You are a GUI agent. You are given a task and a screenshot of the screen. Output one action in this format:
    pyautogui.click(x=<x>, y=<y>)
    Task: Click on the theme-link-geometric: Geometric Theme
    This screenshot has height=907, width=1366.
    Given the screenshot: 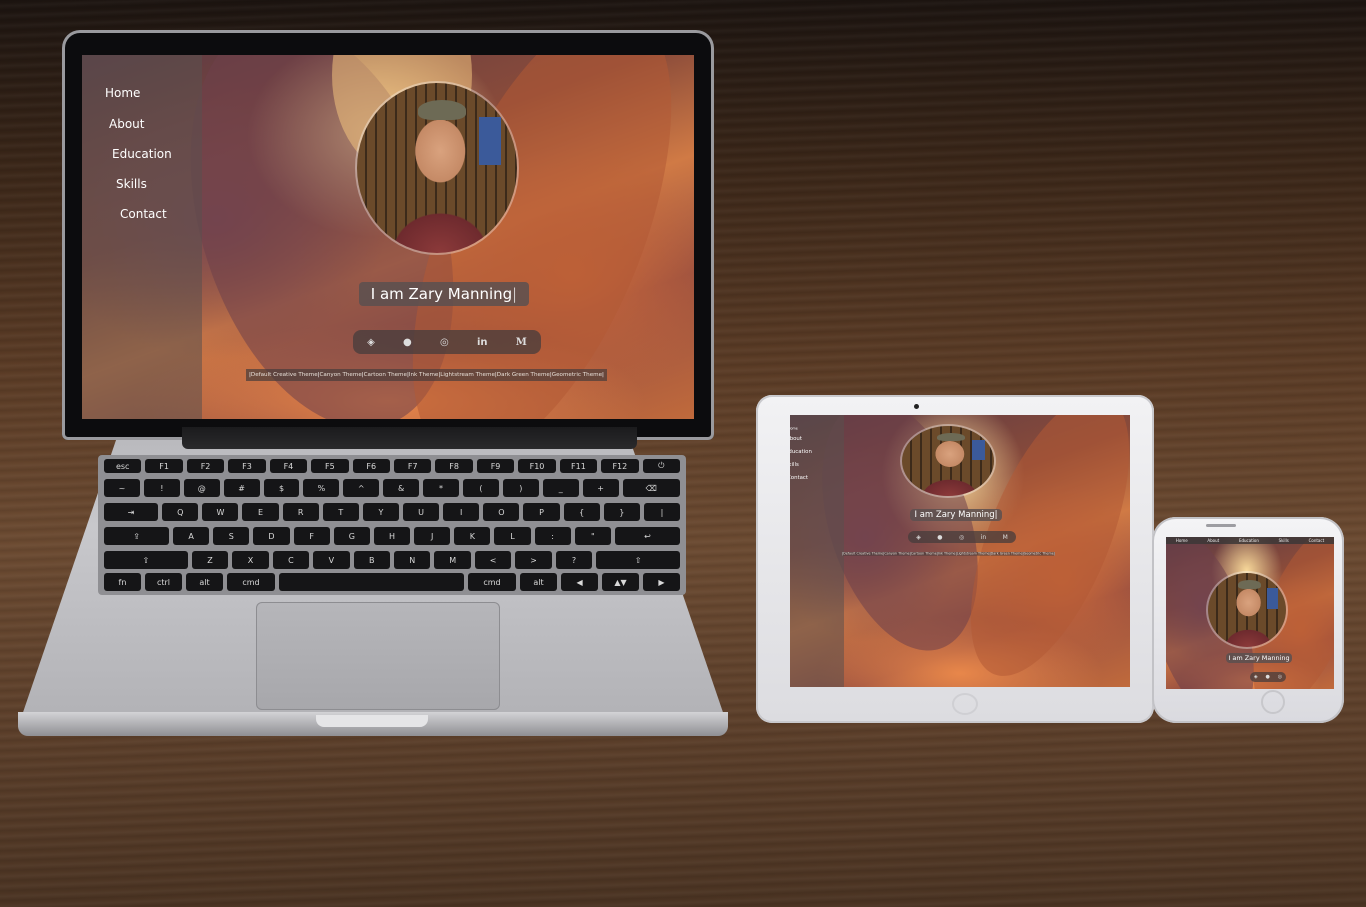 What is the action you would take?
    pyautogui.click(x=577, y=375)
    